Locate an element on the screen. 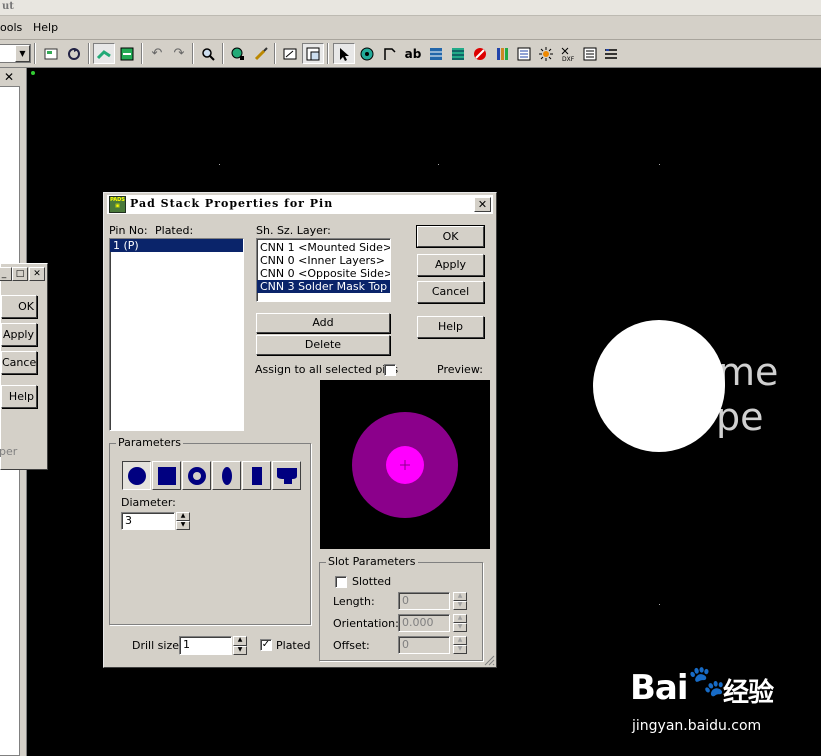 Image resolution: width=821 pixels, height=756 pixels. query-icon is located at coordinates (238, 53).